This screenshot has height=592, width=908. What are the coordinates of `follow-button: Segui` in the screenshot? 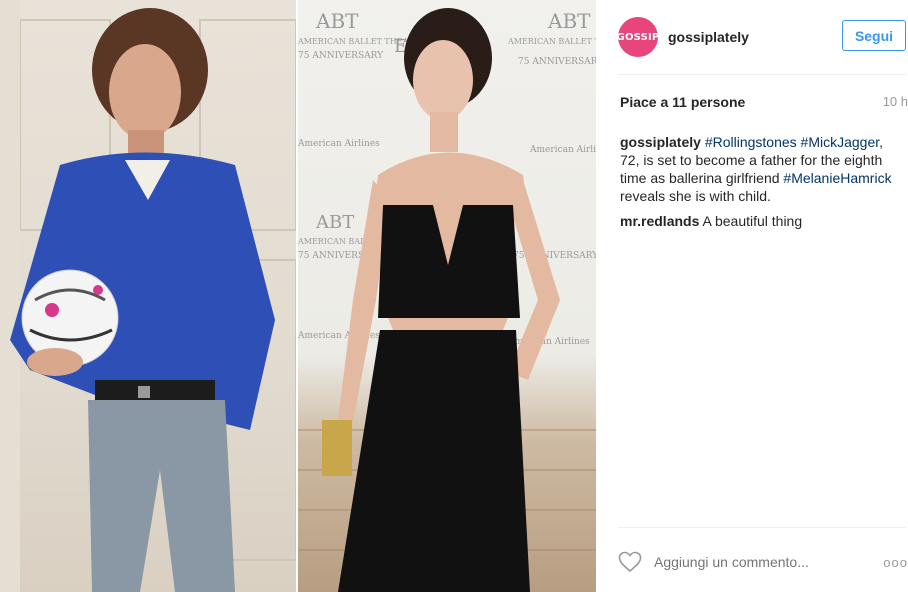 It's located at (874, 35).